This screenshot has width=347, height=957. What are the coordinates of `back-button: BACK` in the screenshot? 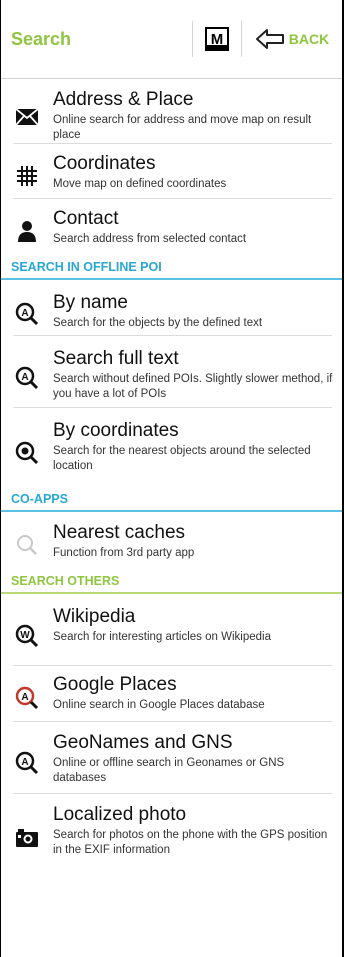 It's located at (292, 39).